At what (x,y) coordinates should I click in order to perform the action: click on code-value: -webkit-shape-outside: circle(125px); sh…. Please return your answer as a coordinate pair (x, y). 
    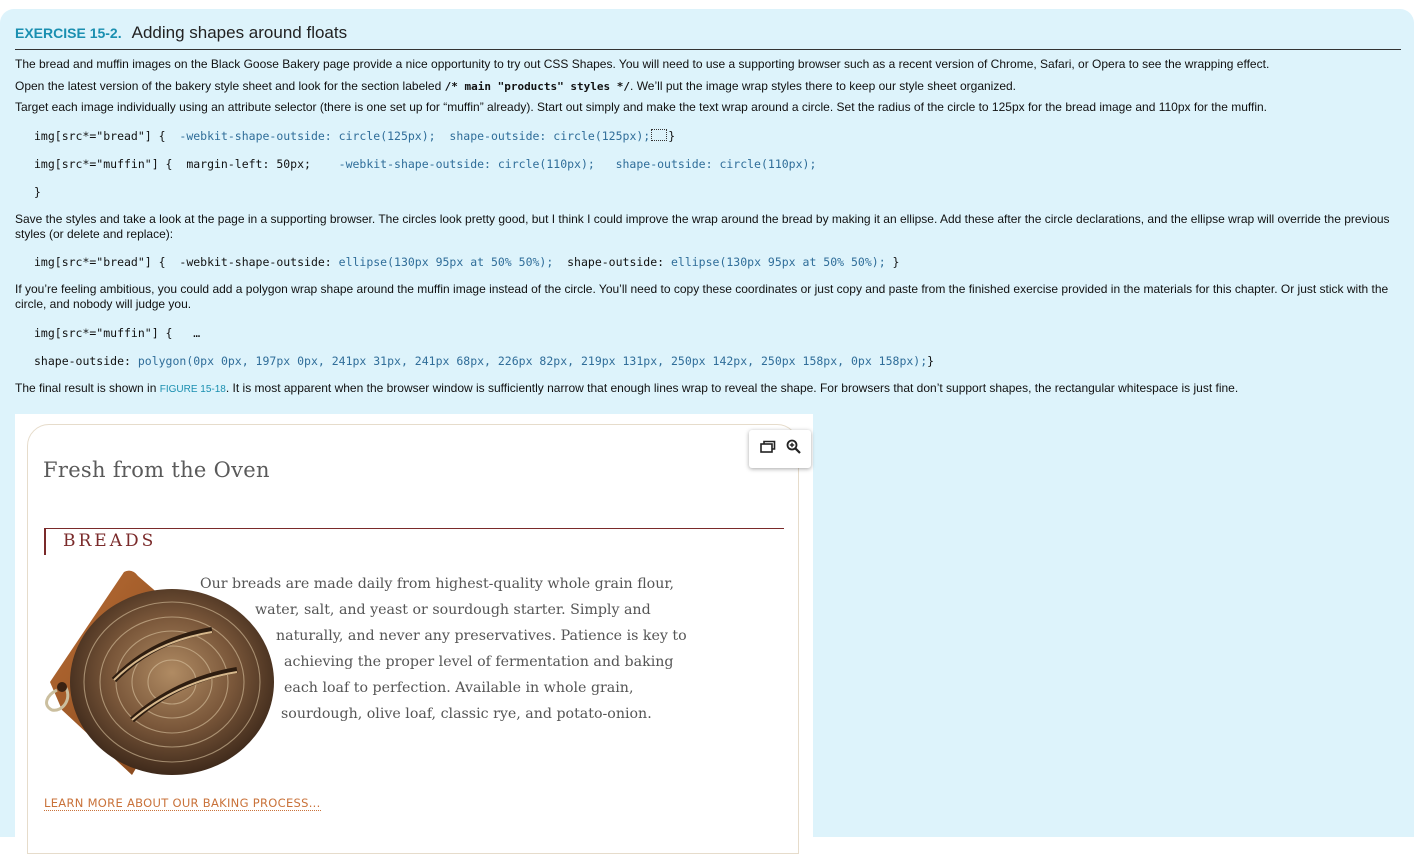
    Looking at the image, I should click on (415, 136).